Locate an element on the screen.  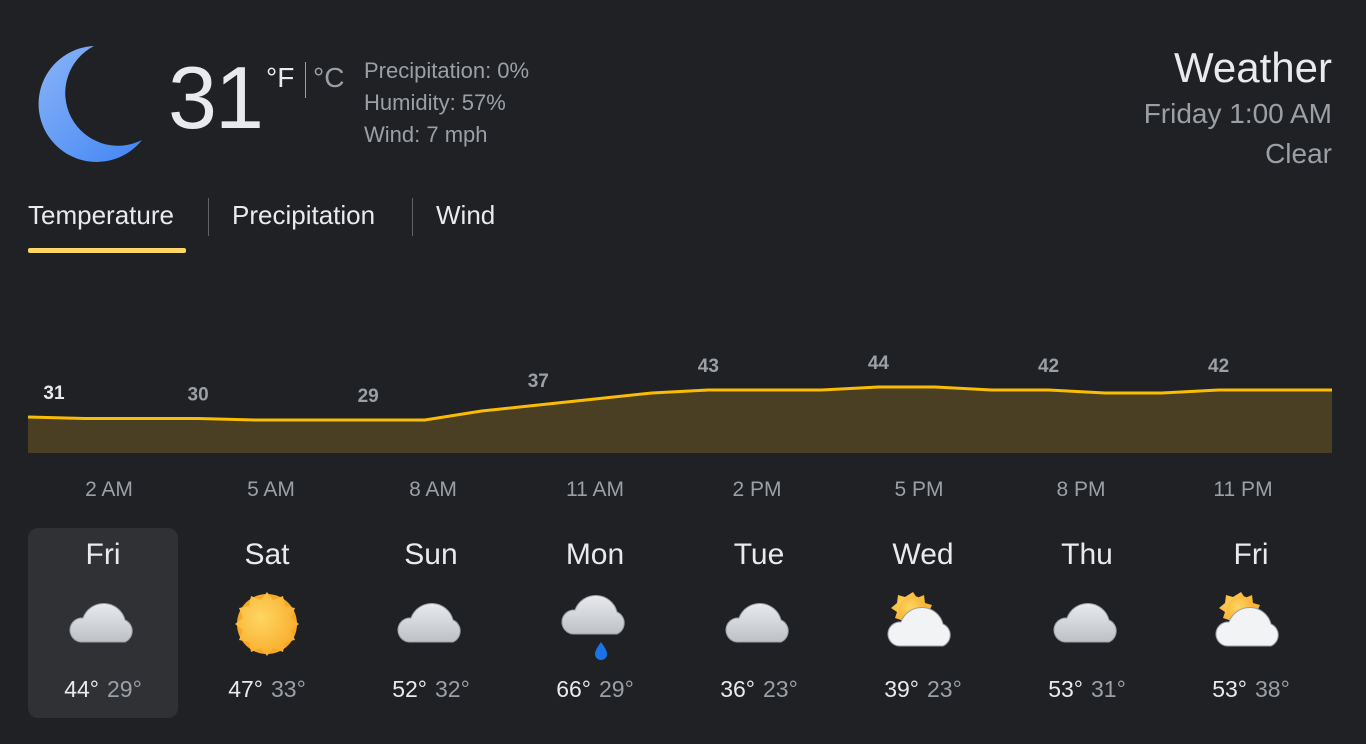
day-temps: 53° 38° is located at coordinates (1251, 689).